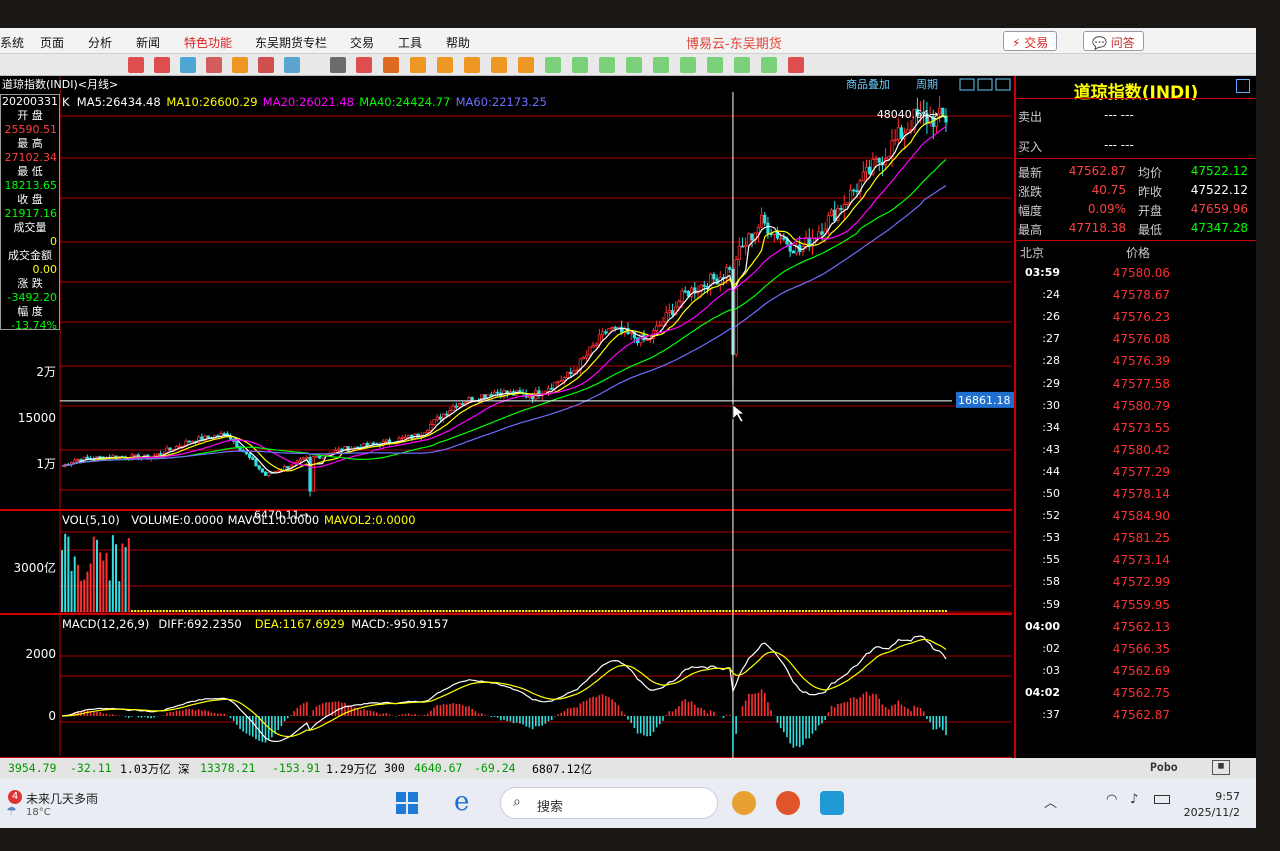 The image size is (1280, 851). Describe the element at coordinates (1210, 812) in the screenshot. I see `clock-date: 2025/11/2` at that location.